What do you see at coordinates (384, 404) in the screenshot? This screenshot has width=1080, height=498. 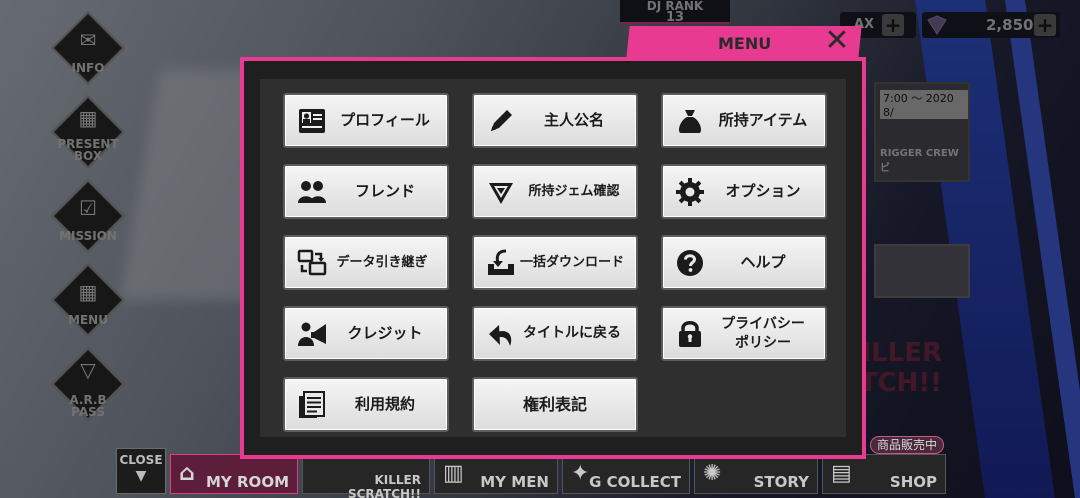 I see `terms-of-use-label: 利用規約` at bounding box center [384, 404].